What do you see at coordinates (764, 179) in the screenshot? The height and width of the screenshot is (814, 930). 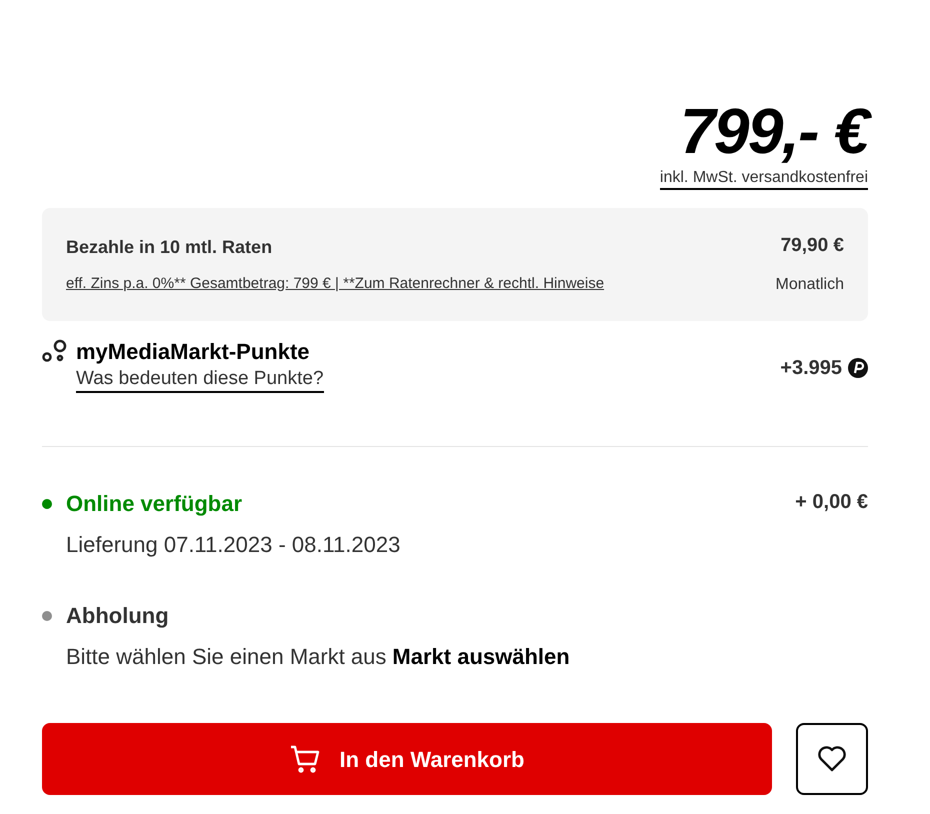 I see `shipping-info-link: inkl. MwSt. versandkostenfrei` at bounding box center [764, 179].